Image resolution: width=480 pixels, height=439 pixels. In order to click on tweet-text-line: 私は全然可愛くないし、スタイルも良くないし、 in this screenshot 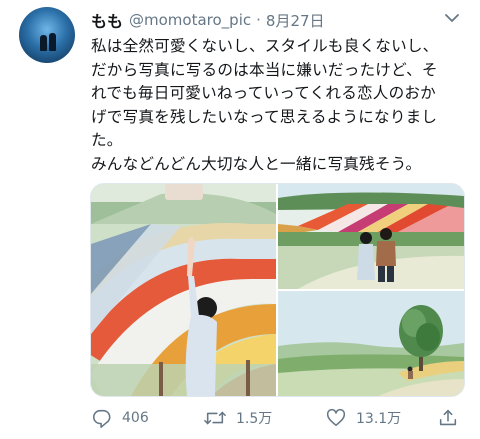, I will do `click(265, 46)`.